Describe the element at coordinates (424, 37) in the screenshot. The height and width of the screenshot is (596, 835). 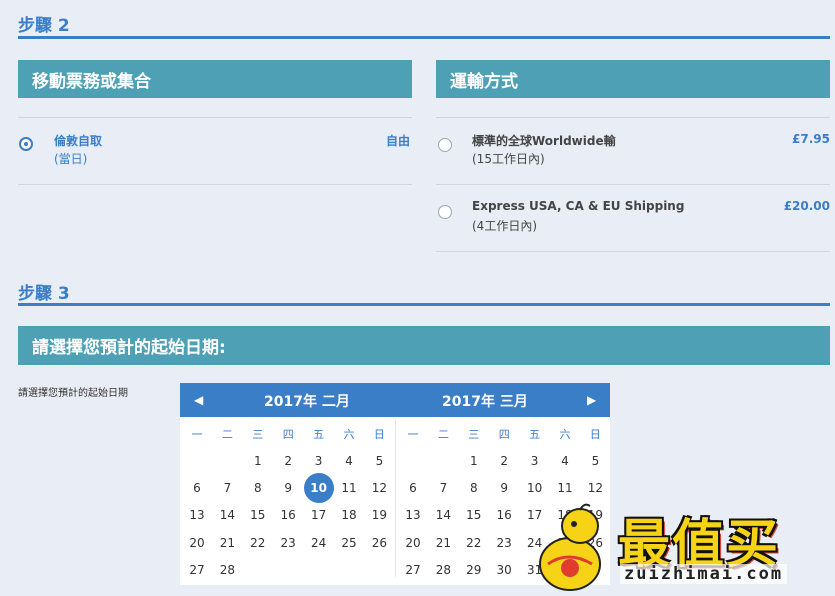
I see `step2-rule` at that location.